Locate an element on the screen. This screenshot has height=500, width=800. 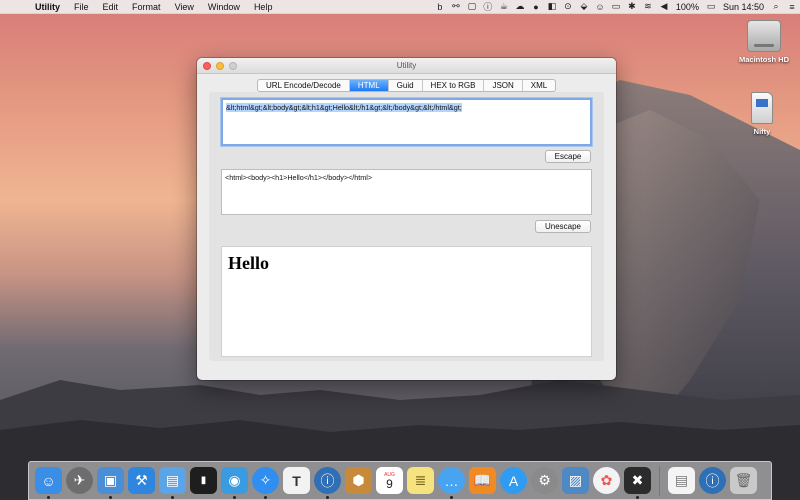
tab-xml: XML is located at coordinates (539, 85).